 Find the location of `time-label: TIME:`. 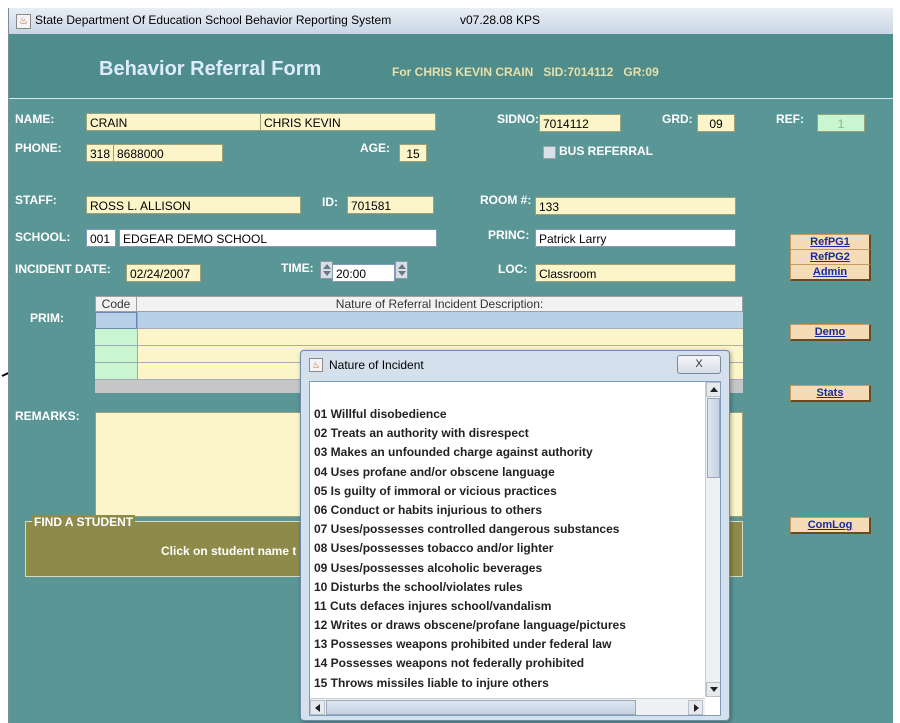

time-label: TIME: is located at coordinates (297, 268).